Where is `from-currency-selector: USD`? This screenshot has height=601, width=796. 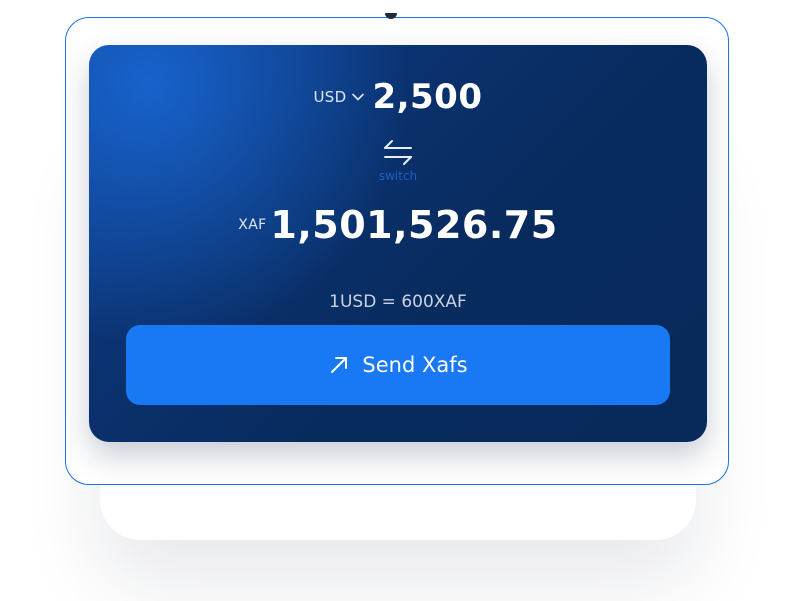
from-currency-selector: USD is located at coordinates (330, 97).